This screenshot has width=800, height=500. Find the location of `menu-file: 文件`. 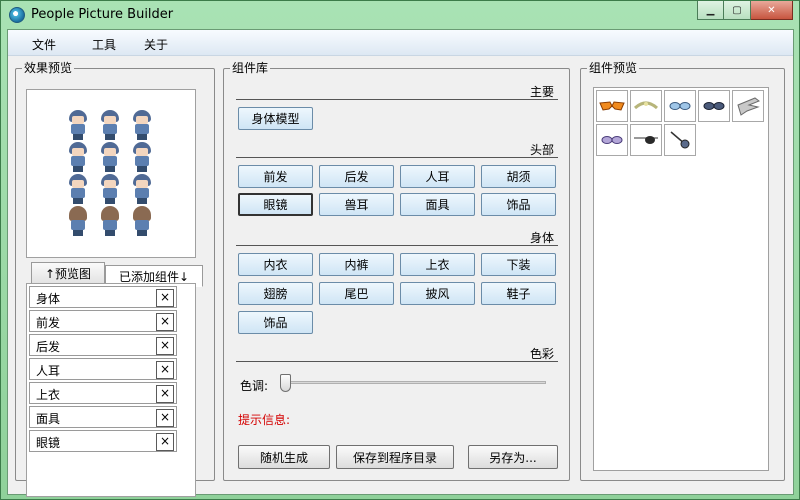

menu-file: 文件 is located at coordinates (44, 44).